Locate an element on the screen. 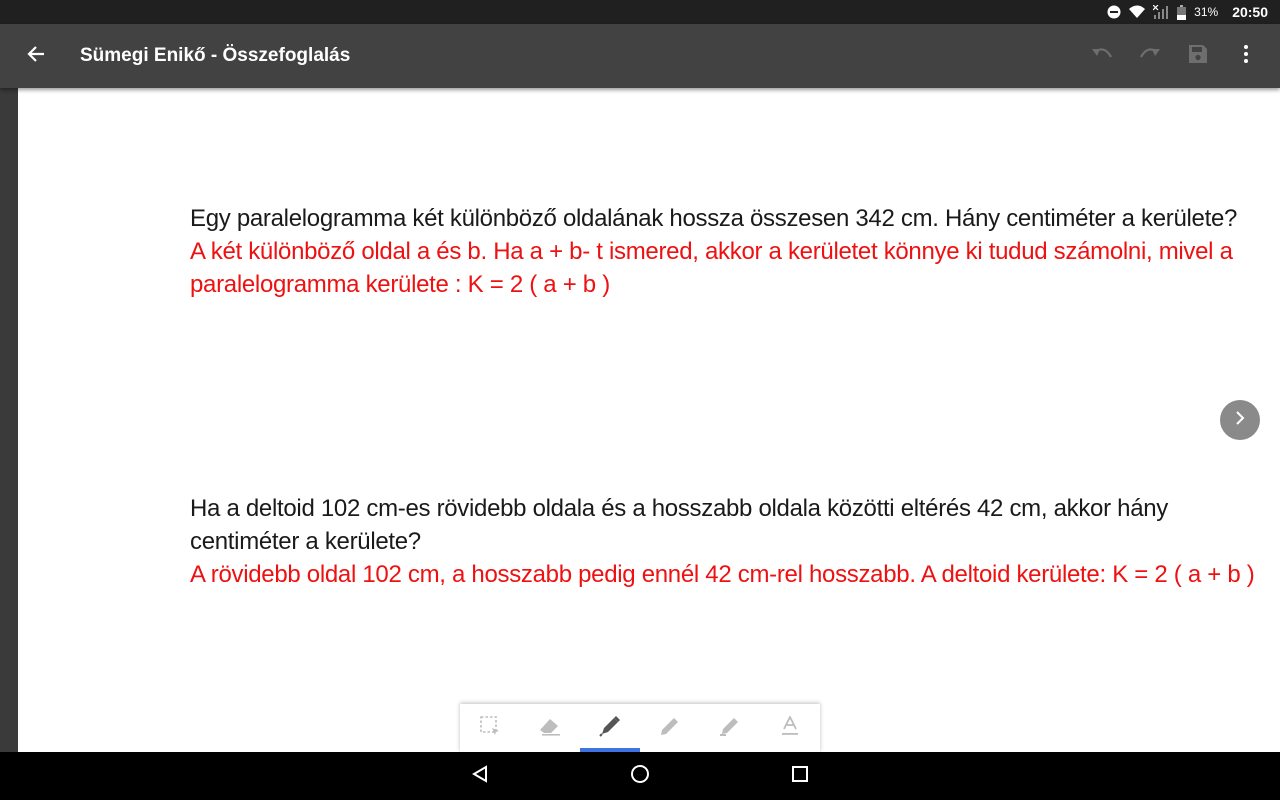 The height and width of the screenshot is (800, 1280). drawing-toolbar is located at coordinates (640, 728).